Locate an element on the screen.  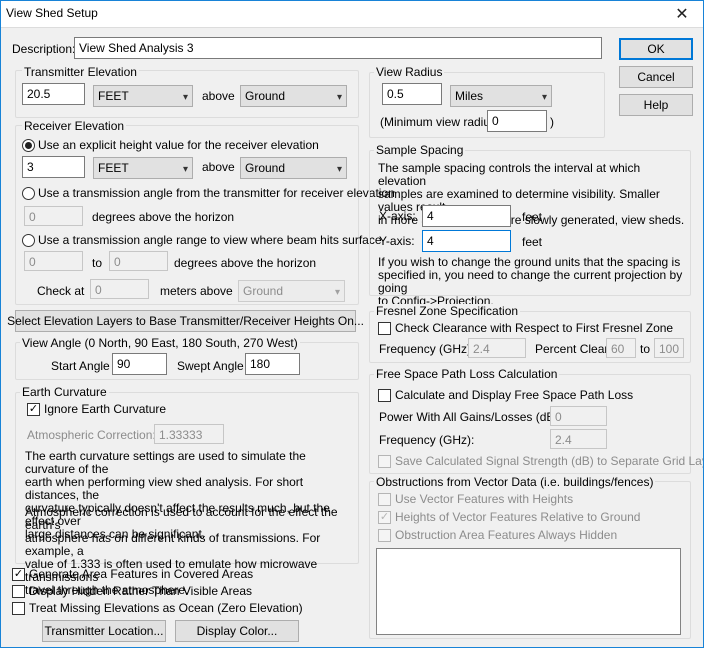
receiver-unit-select: FEET ▾ is located at coordinates (143, 168).